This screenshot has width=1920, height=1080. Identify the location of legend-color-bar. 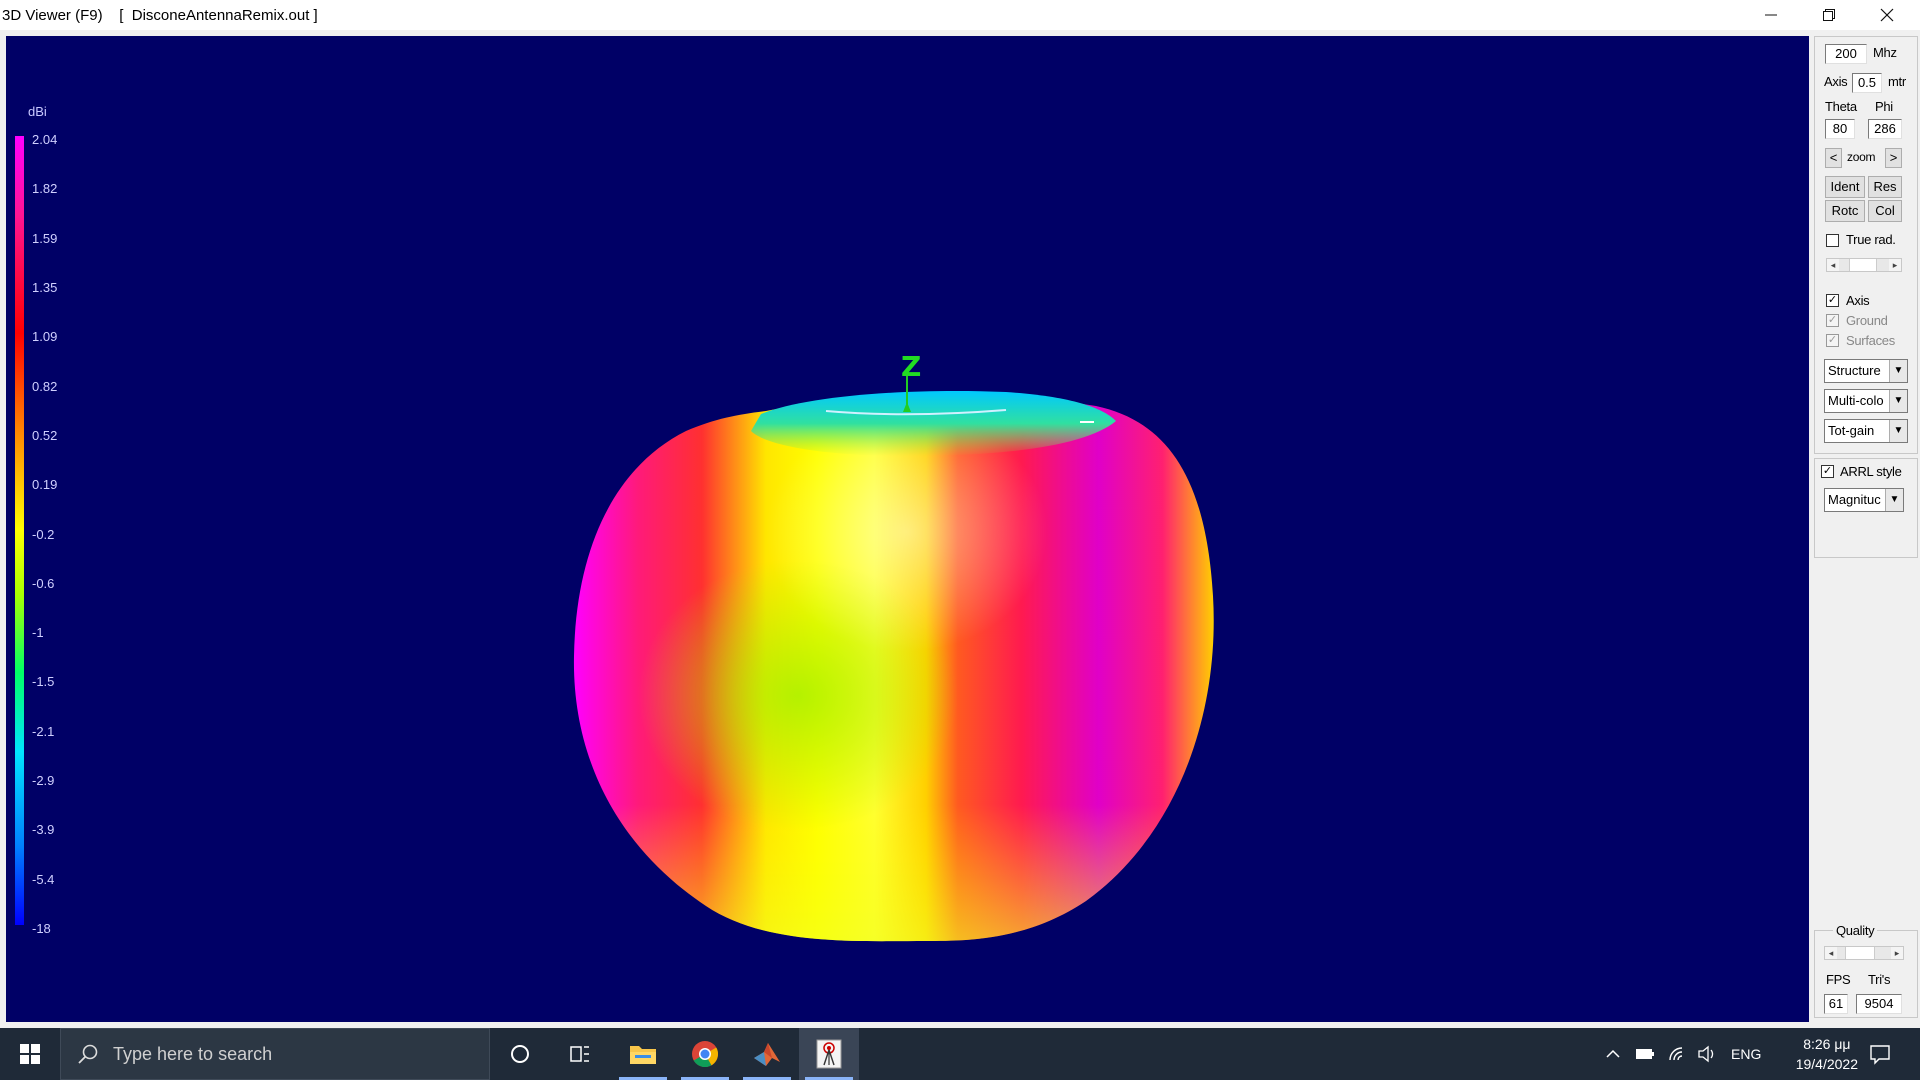
(19, 530).